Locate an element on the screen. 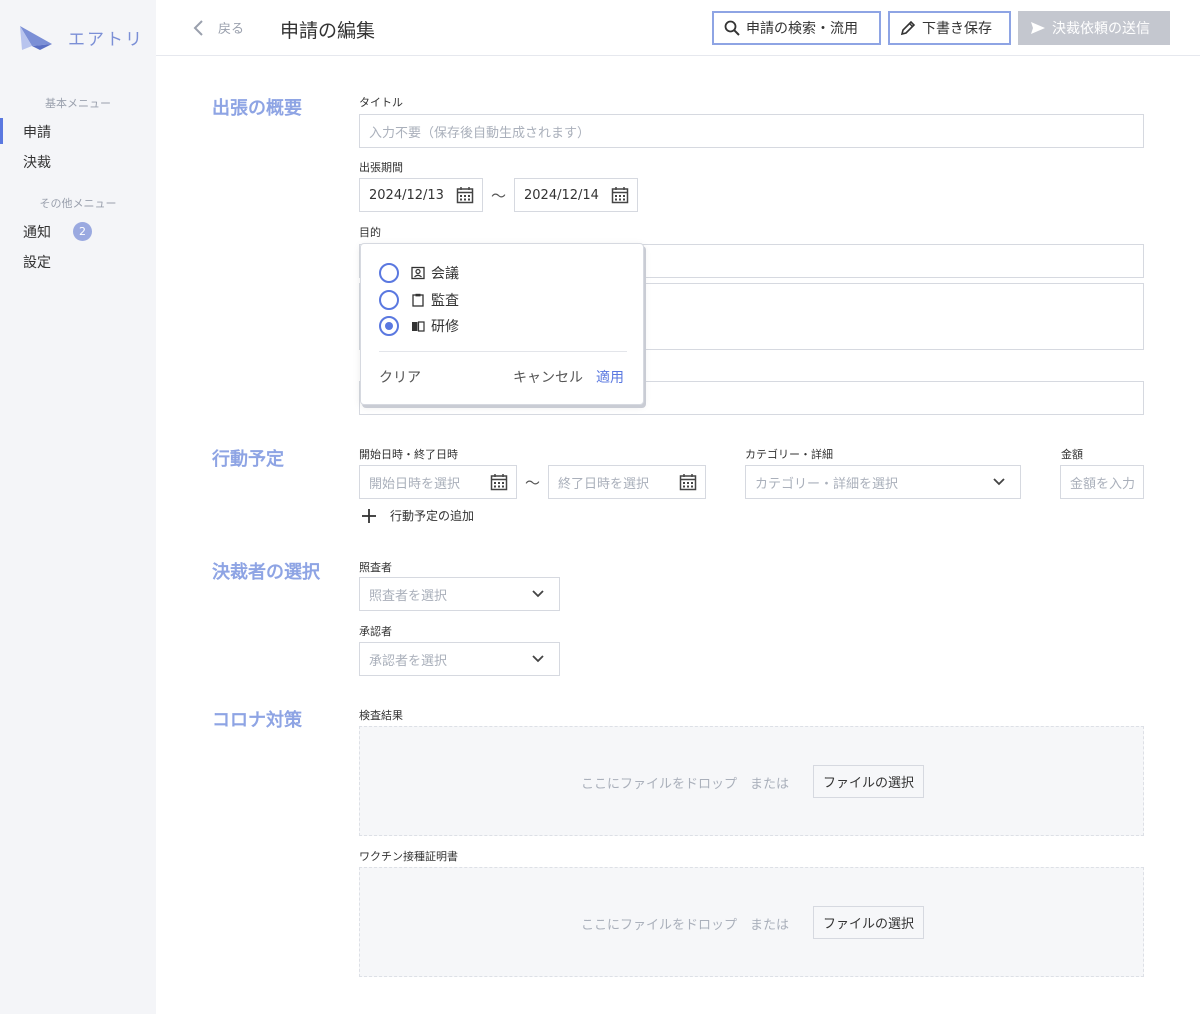  approver-placeholder: 承認者を選択 is located at coordinates (408, 661).